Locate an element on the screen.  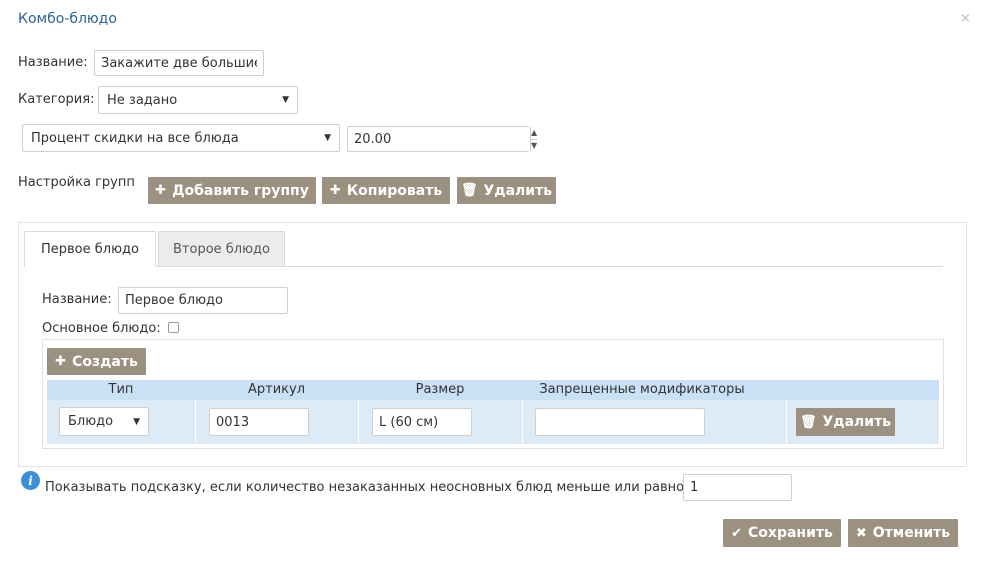
column-header-modifiers: Запрещенные модификаторы is located at coordinates (642, 389).